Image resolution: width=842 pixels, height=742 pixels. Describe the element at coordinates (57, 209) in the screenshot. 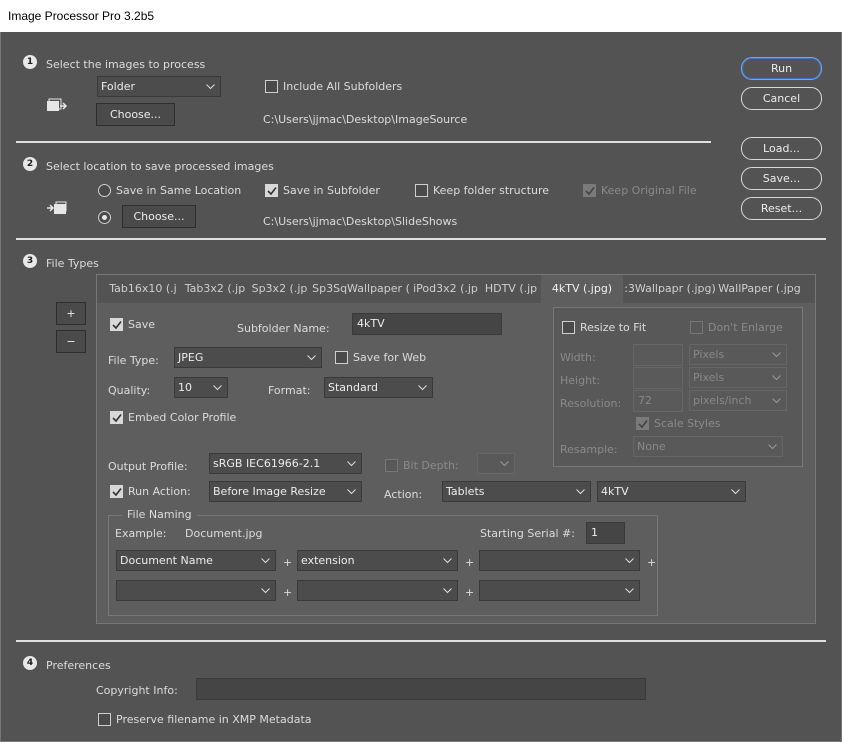

I see `folder-arrow-icon` at that location.